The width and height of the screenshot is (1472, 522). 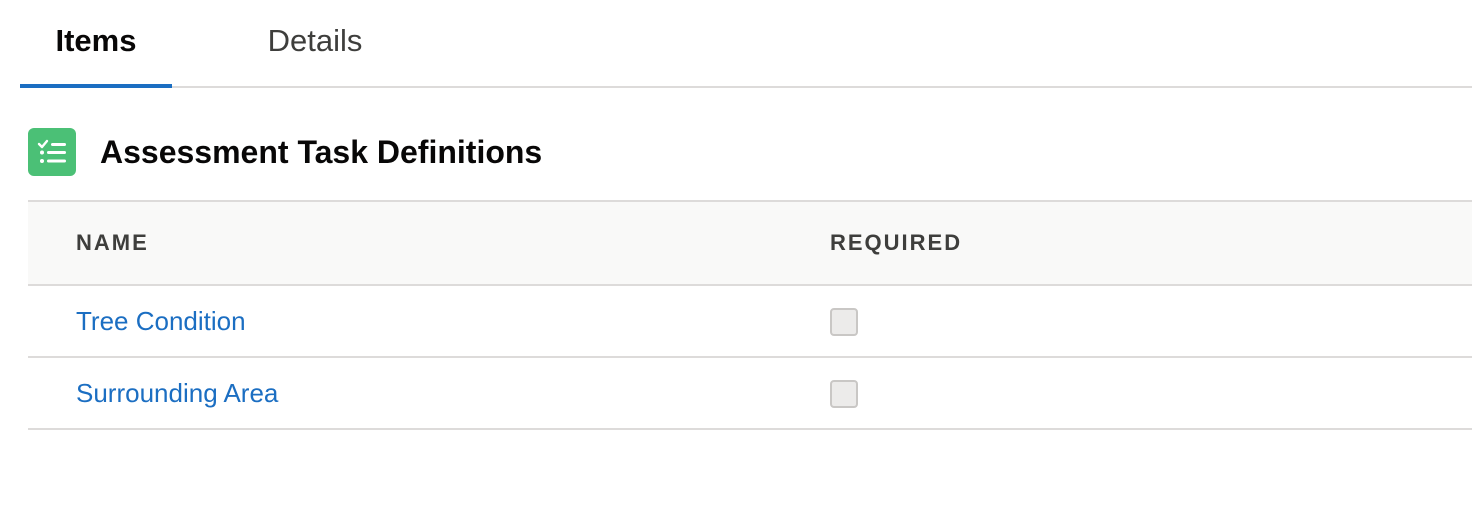 I want to click on tab-details: Details, so click(x=315, y=43).